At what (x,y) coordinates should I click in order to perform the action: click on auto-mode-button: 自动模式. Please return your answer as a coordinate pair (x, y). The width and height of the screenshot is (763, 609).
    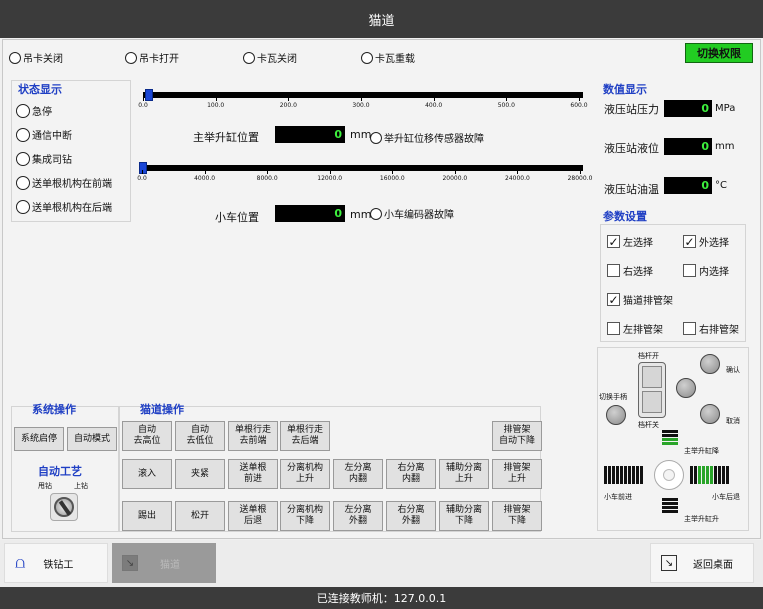
    Looking at the image, I should click on (92, 439).